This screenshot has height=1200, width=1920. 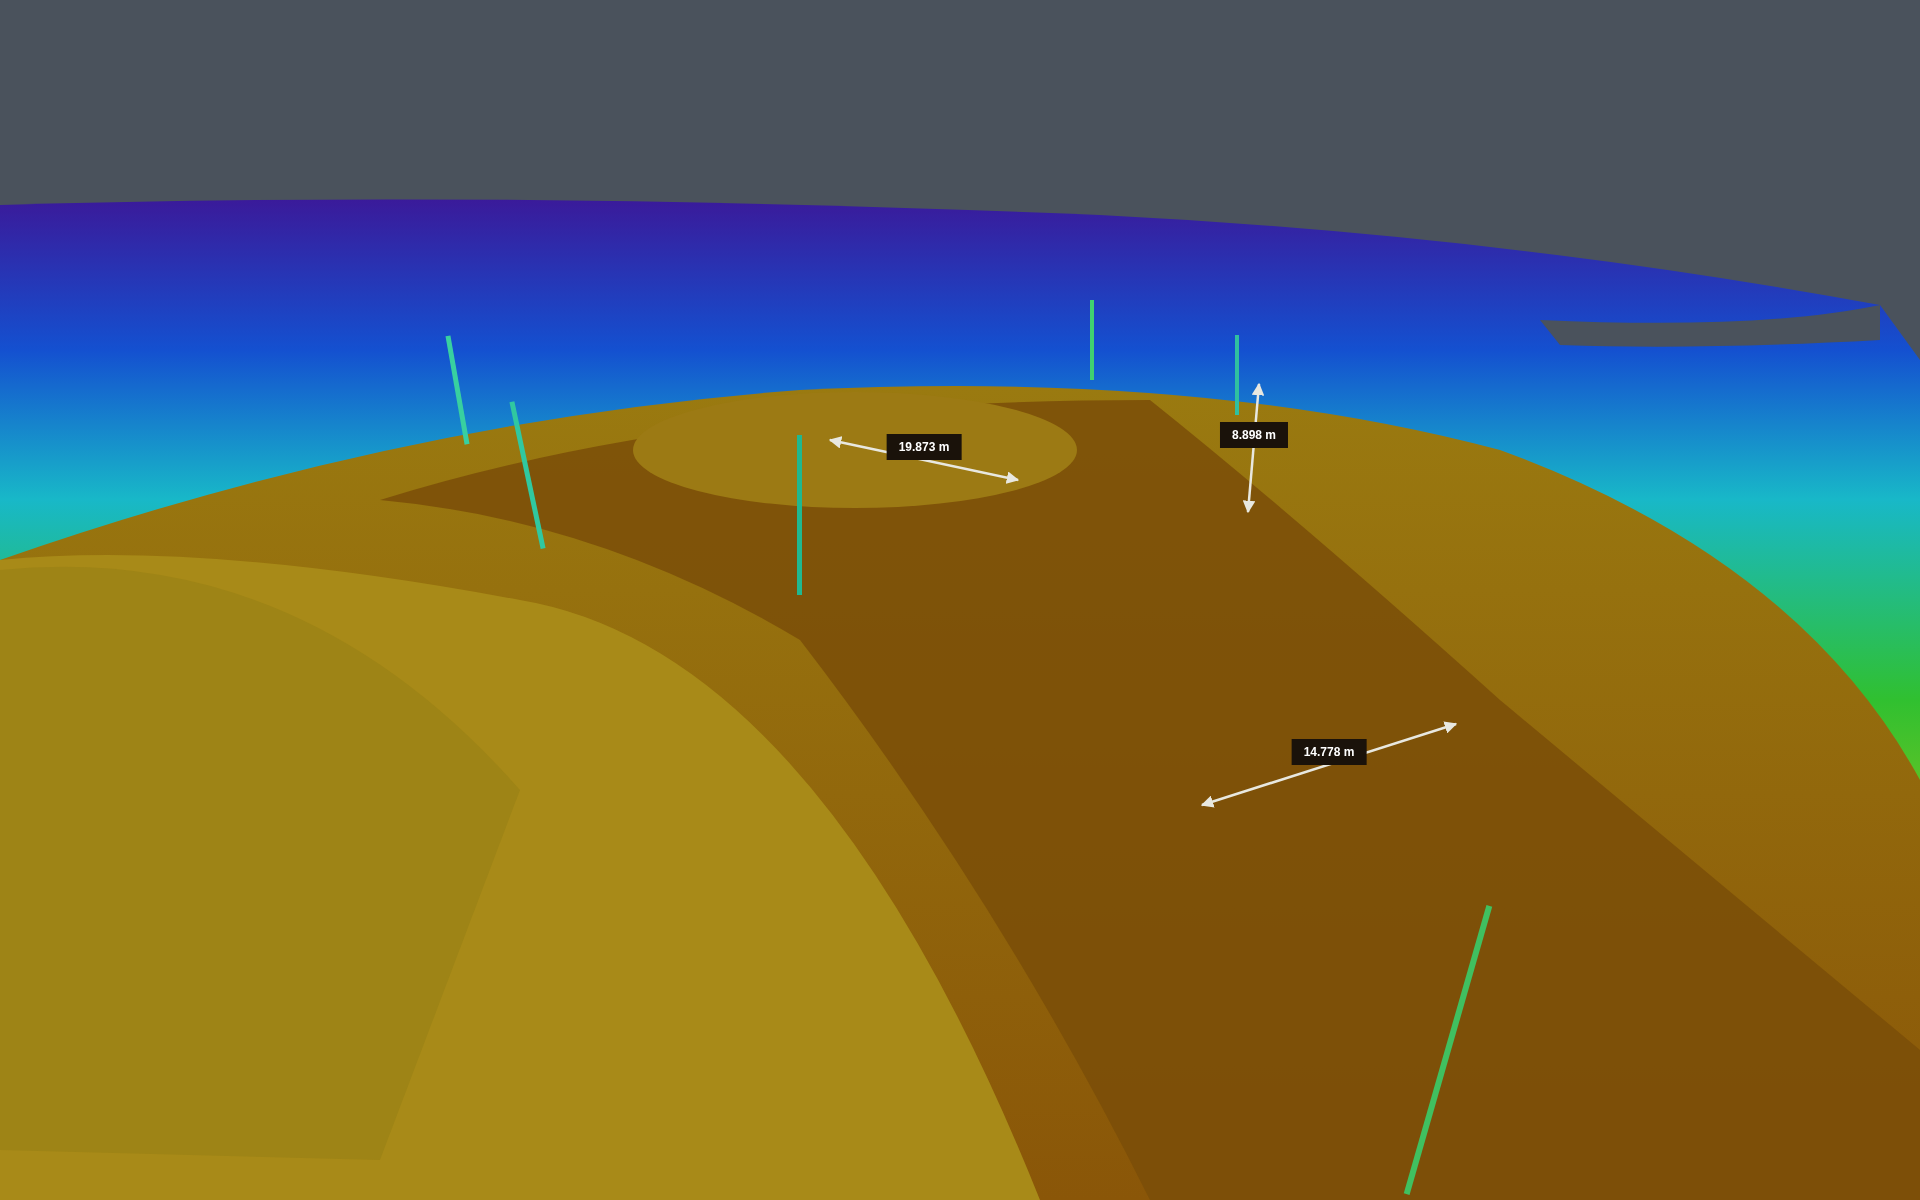 What do you see at coordinates (1254, 435) in the screenshot?
I see `measurement-label: 8.898 m` at bounding box center [1254, 435].